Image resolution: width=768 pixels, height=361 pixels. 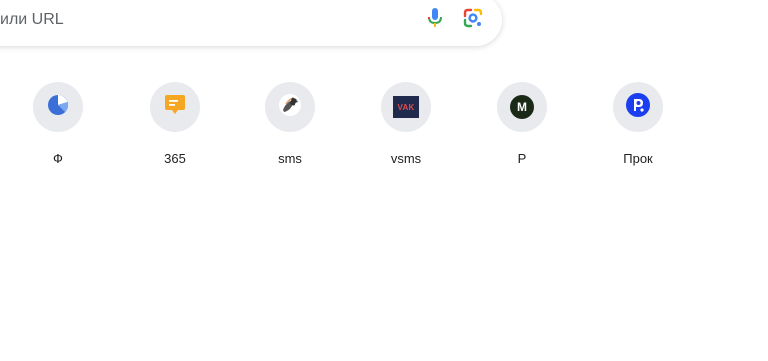 What do you see at coordinates (58, 158) in the screenshot?
I see `shortcut-label: Ф` at bounding box center [58, 158].